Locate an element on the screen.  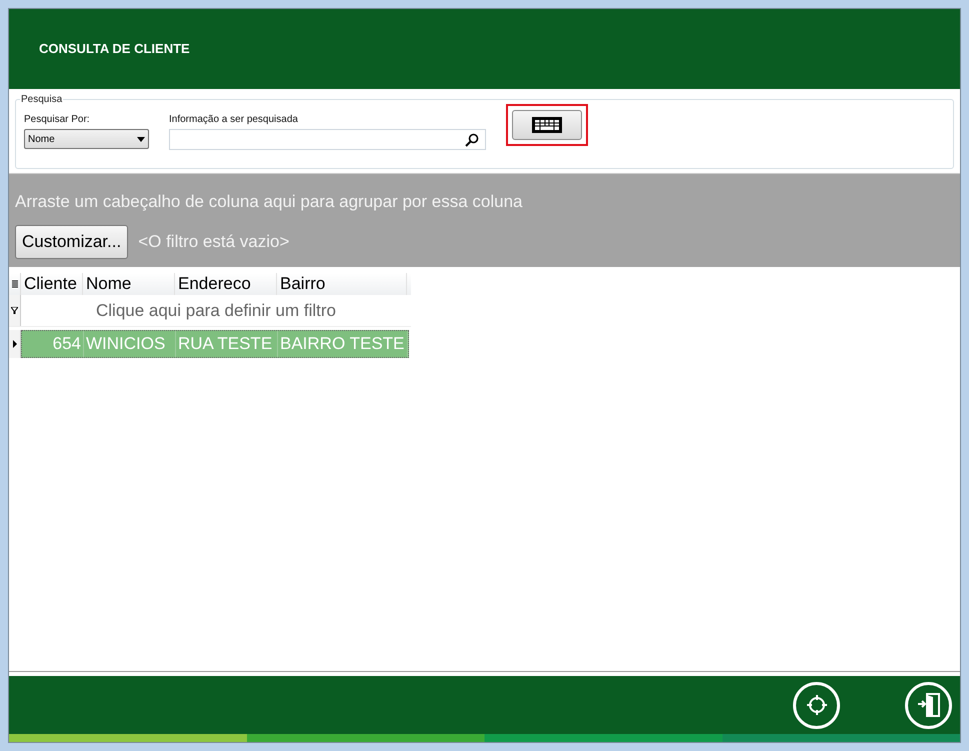
crosshair-icon is located at coordinates (816, 705).